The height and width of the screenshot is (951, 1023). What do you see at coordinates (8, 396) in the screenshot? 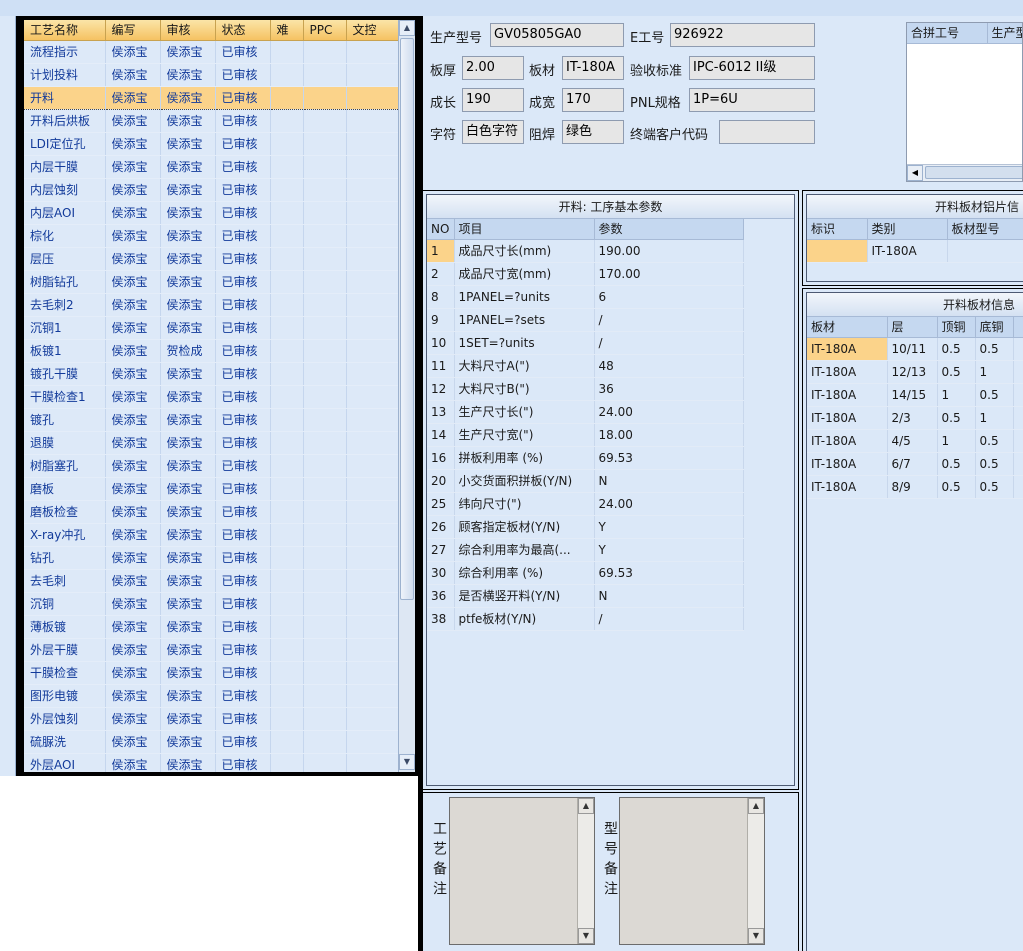
I see `left-collapse-strip` at bounding box center [8, 396].